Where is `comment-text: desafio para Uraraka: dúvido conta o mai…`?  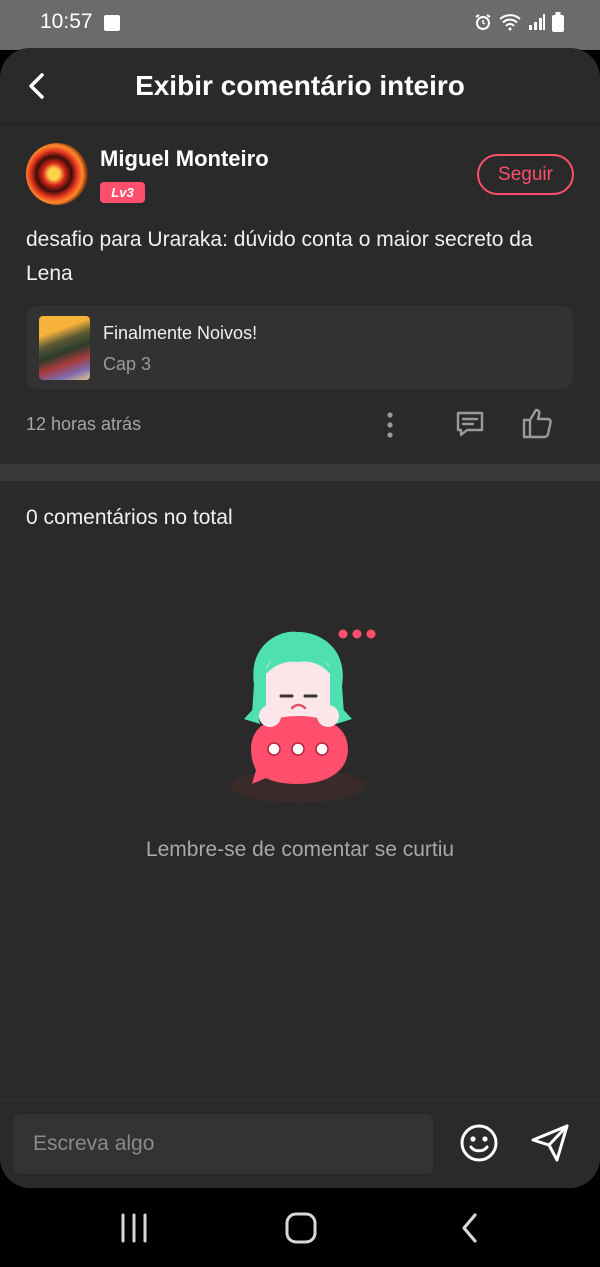
comment-text: desafio para Uraraka: dúvido conta o mai… is located at coordinates (279, 256).